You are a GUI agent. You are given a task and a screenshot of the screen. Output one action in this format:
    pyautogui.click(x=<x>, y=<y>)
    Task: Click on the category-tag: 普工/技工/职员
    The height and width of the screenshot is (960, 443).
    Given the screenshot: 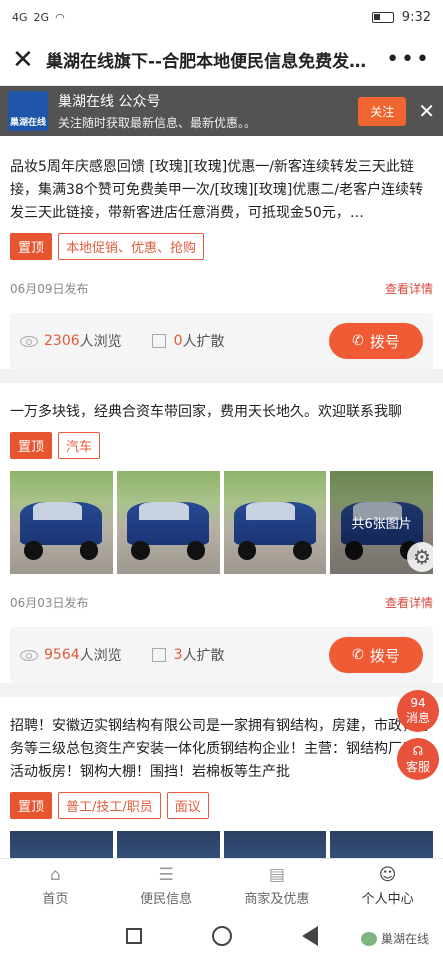 What is the action you would take?
    pyautogui.click(x=109, y=805)
    